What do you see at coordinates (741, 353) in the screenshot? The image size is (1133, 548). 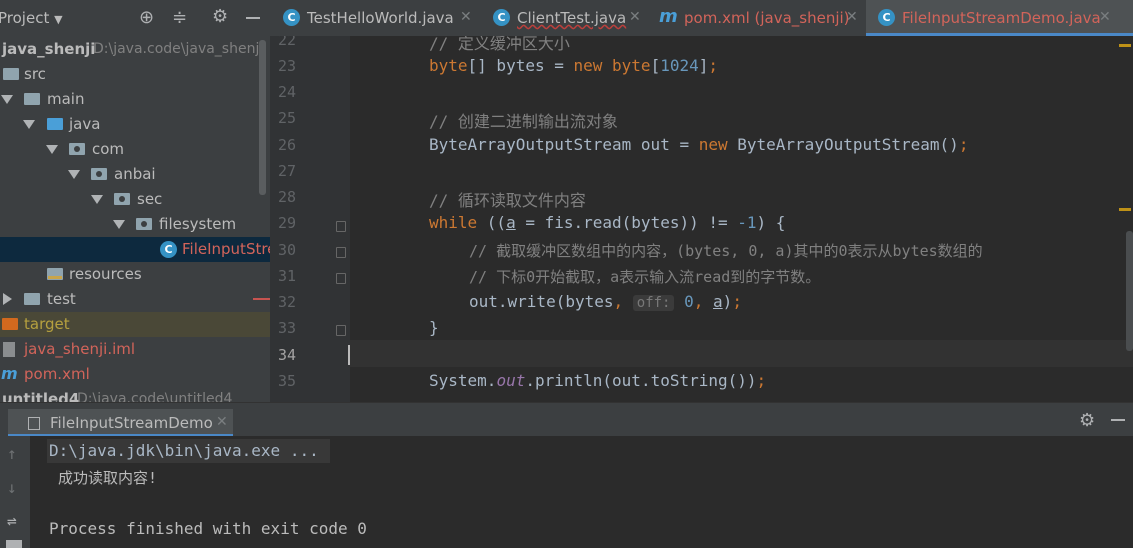 I see `current-line-highlight` at bounding box center [741, 353].